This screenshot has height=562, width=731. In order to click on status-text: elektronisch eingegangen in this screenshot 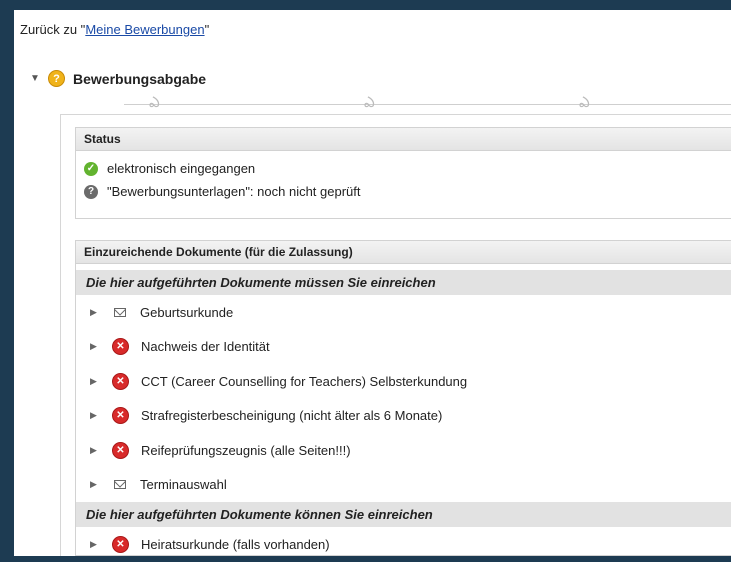, I will do `click(181, 168)`.